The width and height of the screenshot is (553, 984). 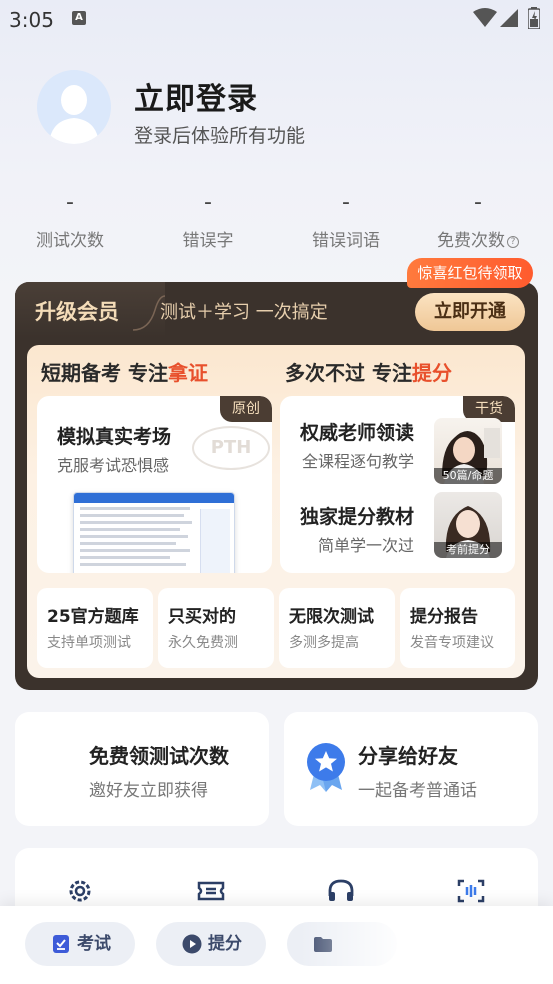 What do you see at coordinates (154, 484) in the screenshot?
I see `mock-exam-card: 原创 PTH 模拟真实考场 克服考试恐惧感` at bounding box center [154, 484].